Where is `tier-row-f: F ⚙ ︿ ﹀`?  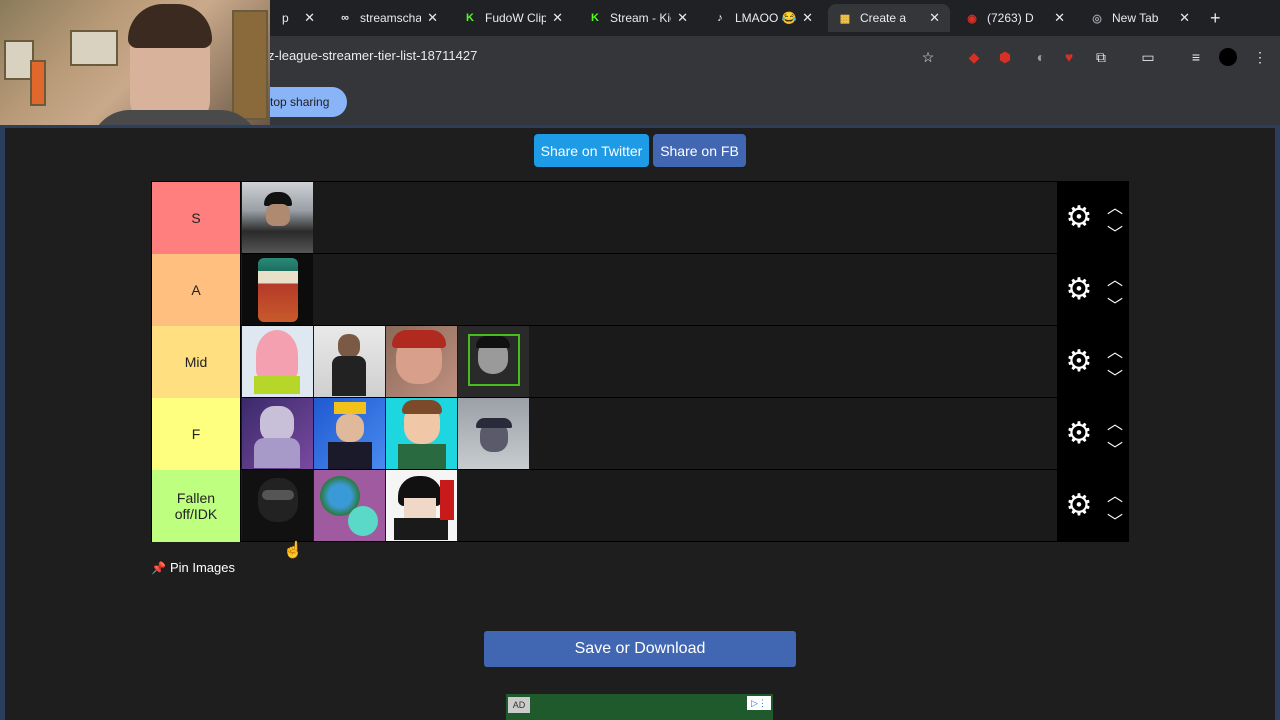 tier-row-f: F ⚙ ︿ ﹀ is located at coordinates (640, 434).